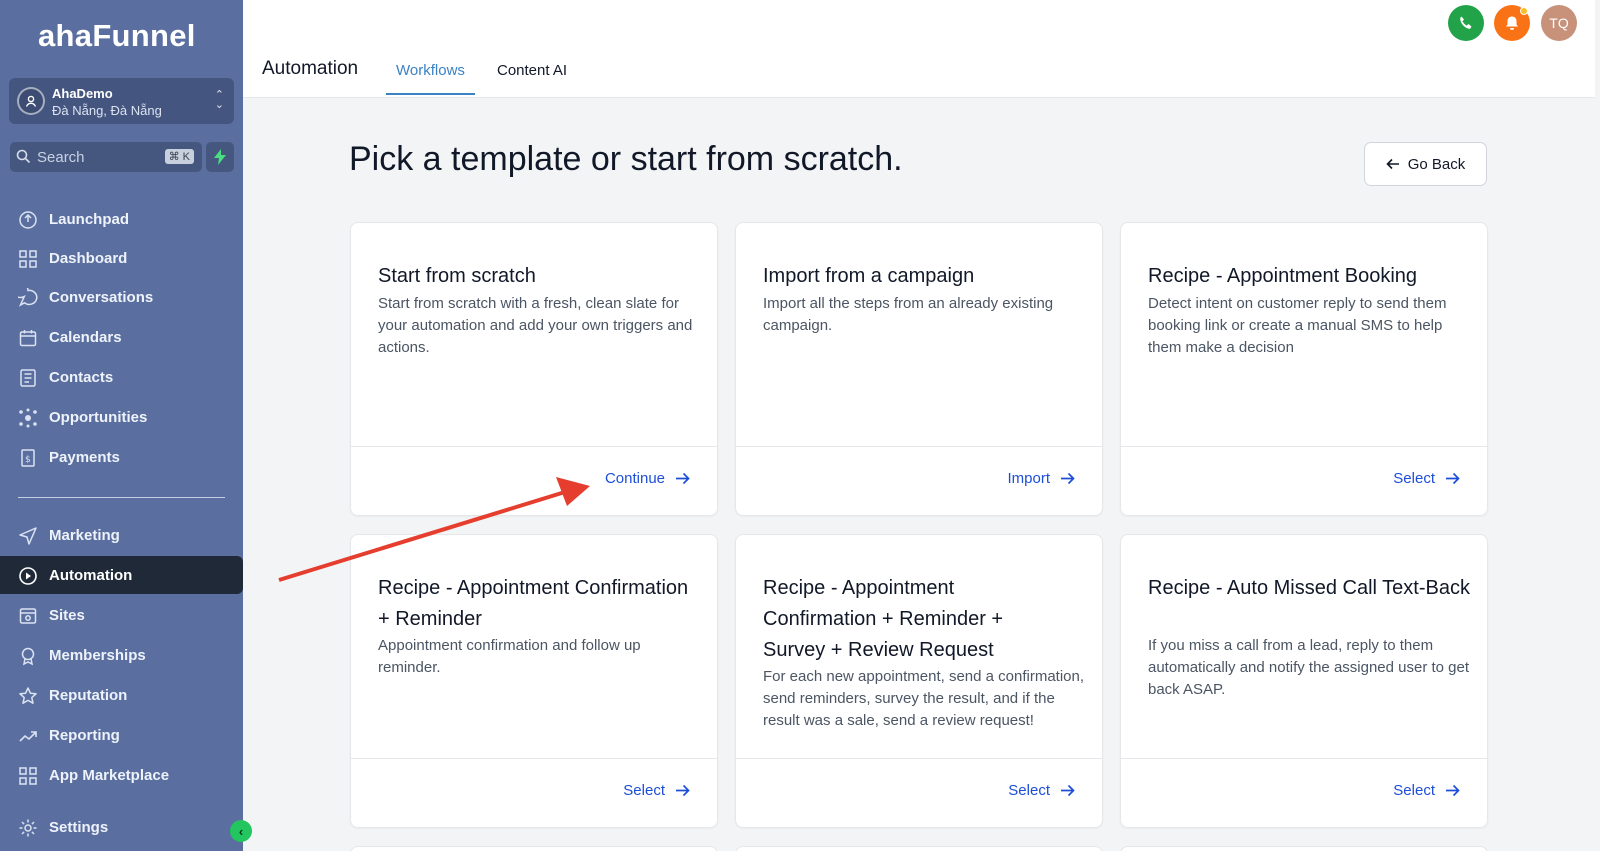 The height and width of the screenshot is (851, 1600). What do you see at coordinates (430, 78) in the screenshot?
I see `tab-workflows: Workflows` at bounding box center [430, 78].